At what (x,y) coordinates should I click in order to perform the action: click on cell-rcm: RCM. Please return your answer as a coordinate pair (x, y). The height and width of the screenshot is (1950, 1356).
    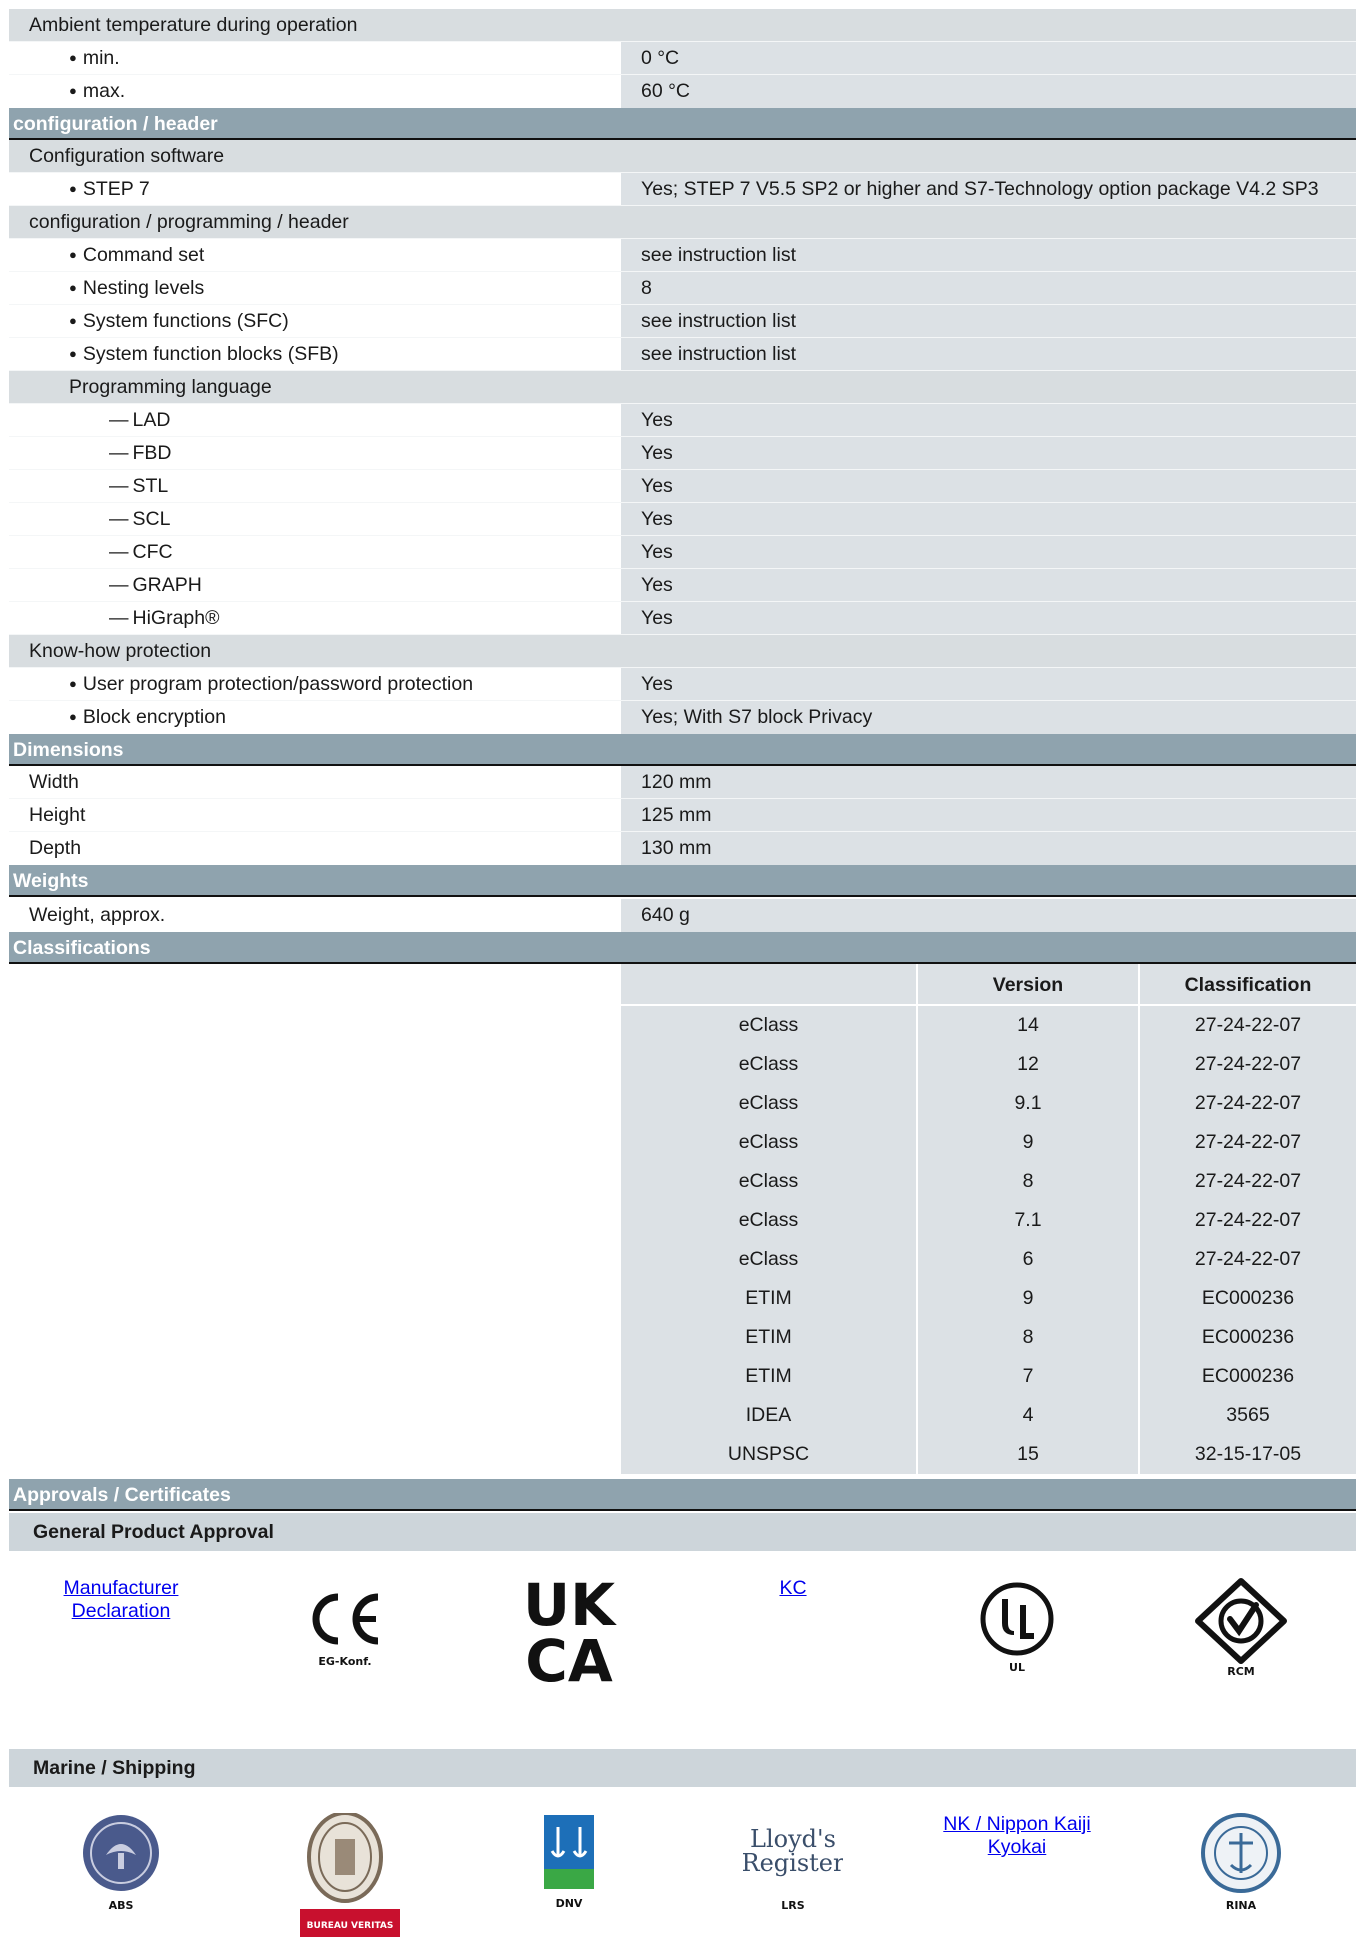
    Looking at the image, I should click on (1241, 1662).